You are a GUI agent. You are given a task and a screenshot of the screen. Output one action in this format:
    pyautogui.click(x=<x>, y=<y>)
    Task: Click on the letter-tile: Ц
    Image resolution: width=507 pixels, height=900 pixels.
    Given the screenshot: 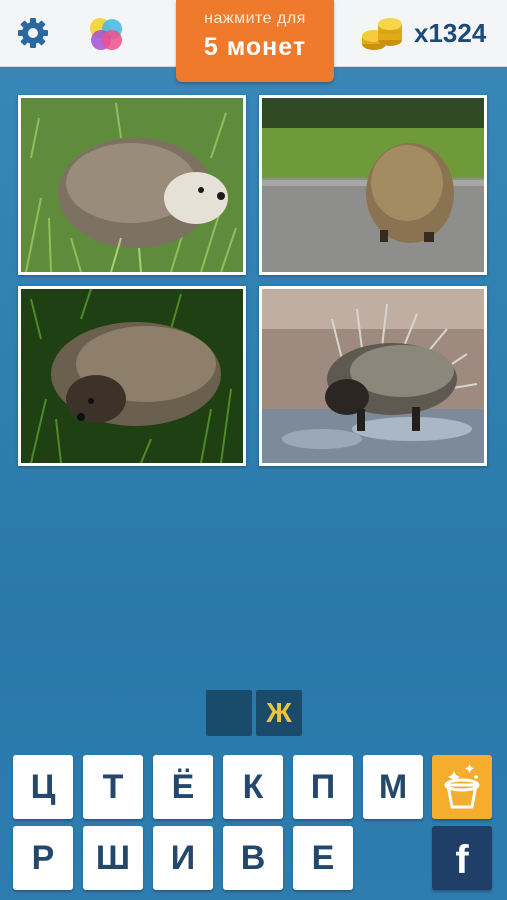 What is the action you would take?
    pyautogui.click(x=43, y=787)
    